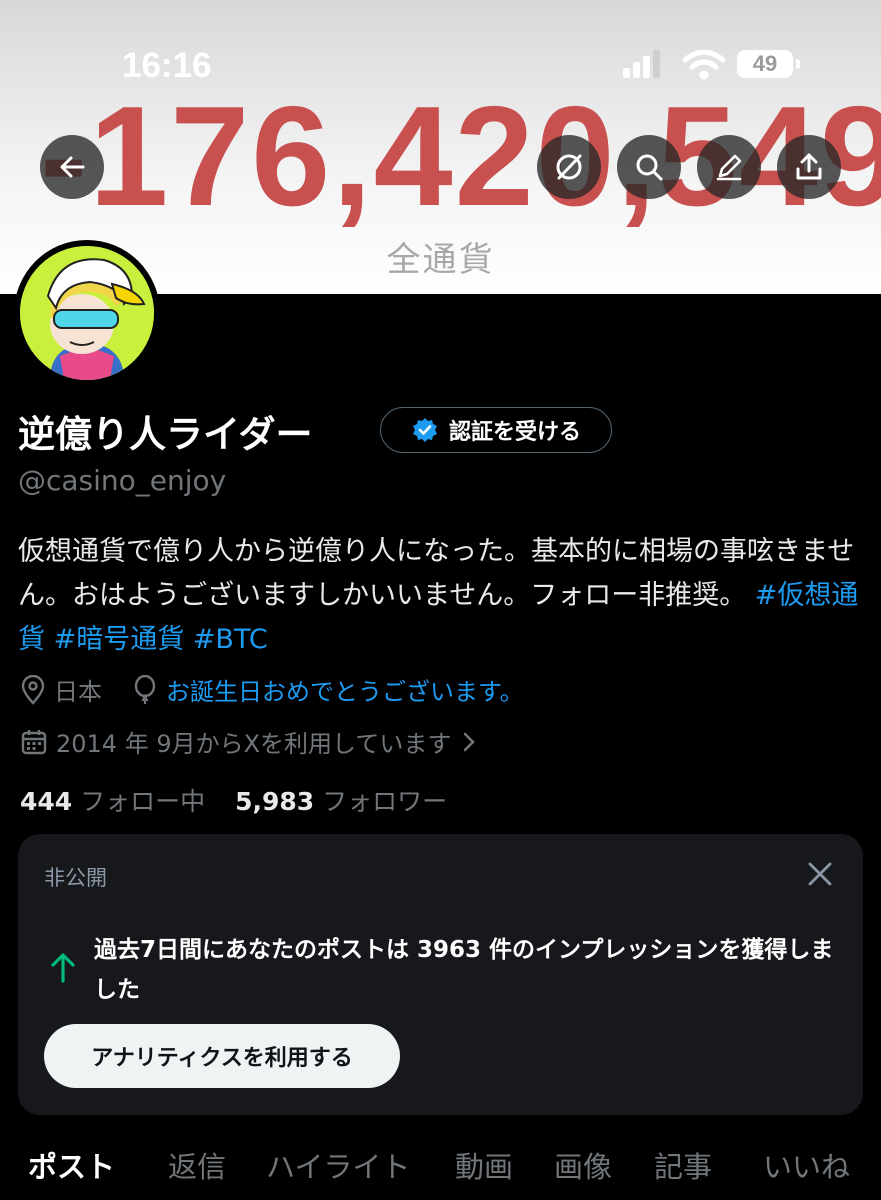  I want to click on birthday-link: お誕生日おめでとうございます。, so click(345, 689).